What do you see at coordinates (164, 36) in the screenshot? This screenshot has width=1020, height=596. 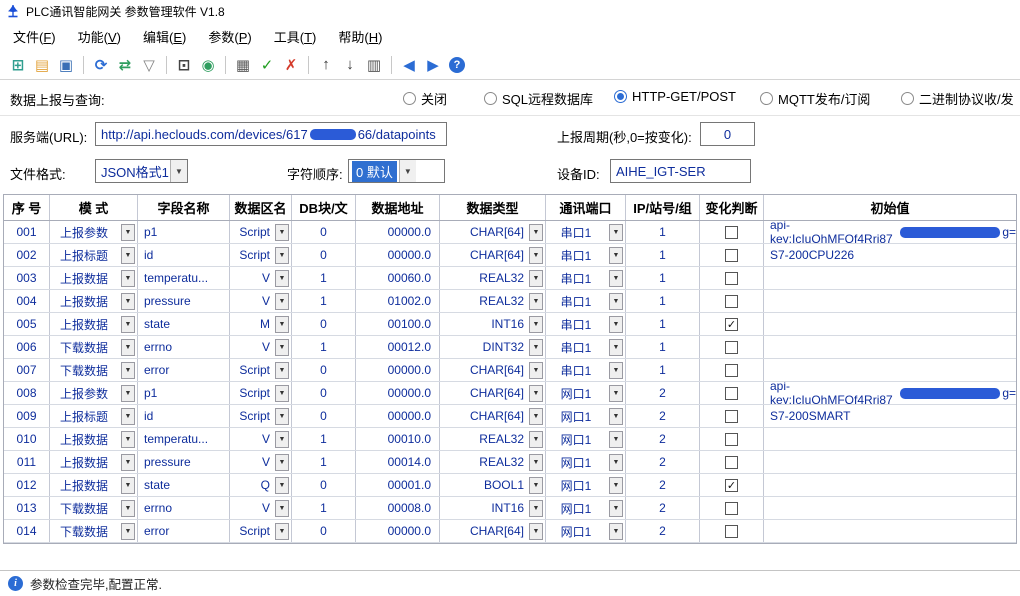 I see `menu-e: 编辑(E)` at bounding box center [164, 36].